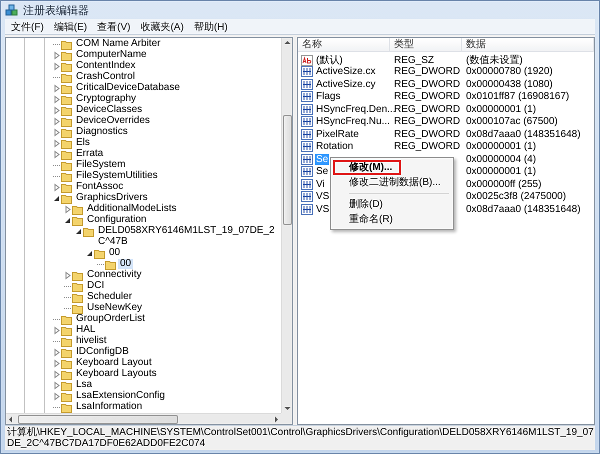  I want to click on tree-item: FontAssoc, so click(100, 187).